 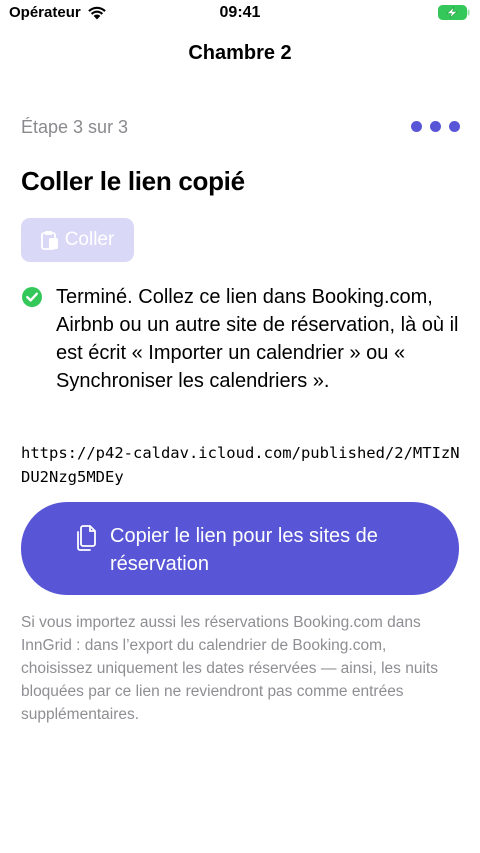 I want to click on paste-button-label: Coller, so click(x=89, y=239).